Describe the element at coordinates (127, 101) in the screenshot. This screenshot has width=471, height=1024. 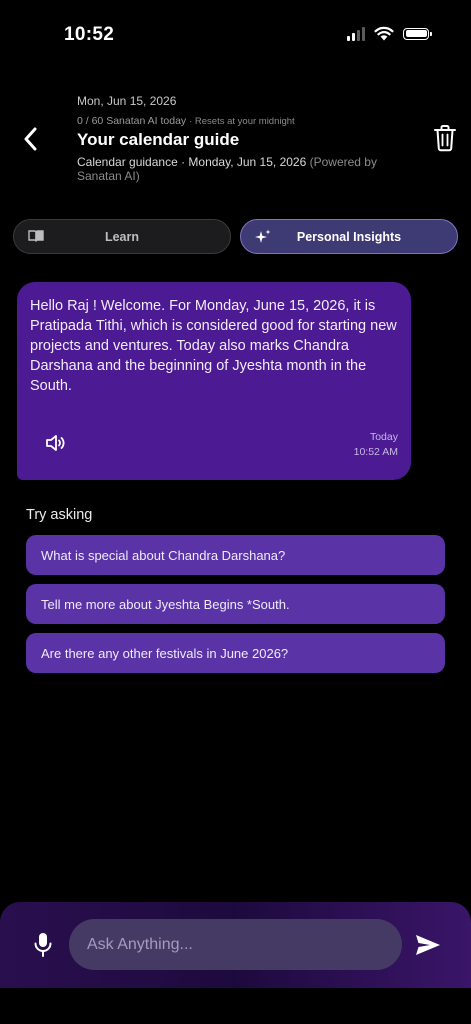
I see `header-date: Mon, Jun 15, 2026` at that location.